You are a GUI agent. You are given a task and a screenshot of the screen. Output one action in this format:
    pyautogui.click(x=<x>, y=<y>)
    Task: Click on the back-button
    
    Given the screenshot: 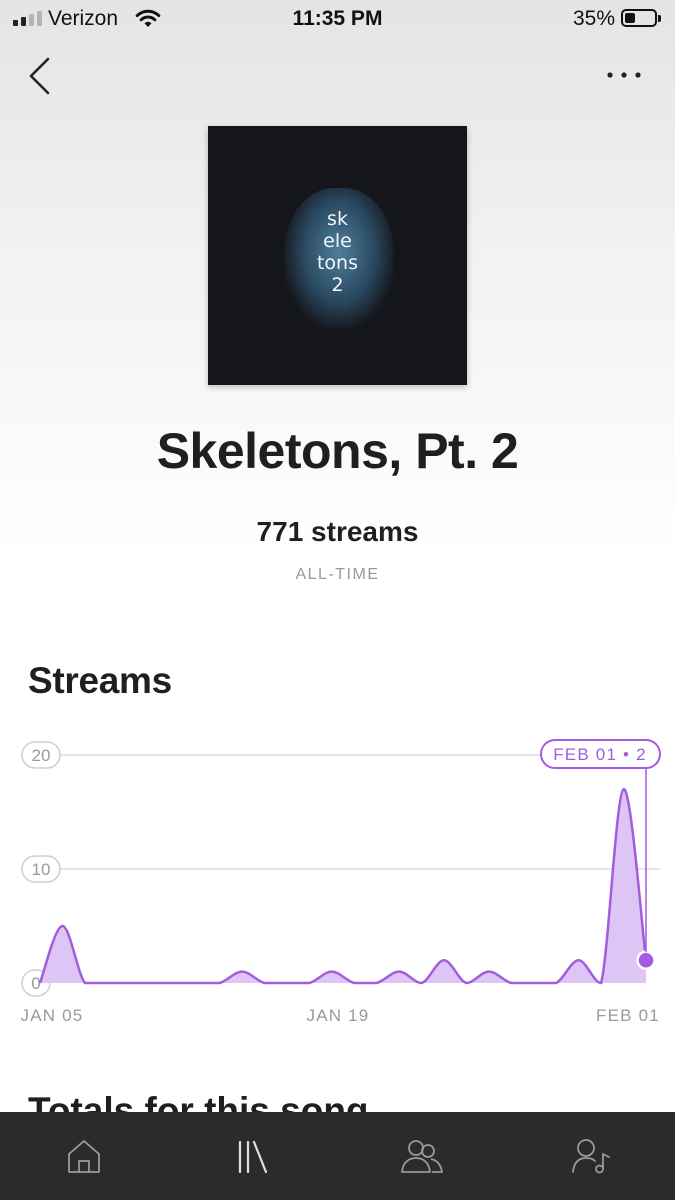 What is the action you would take?
    pyautogui.click(x=42, y=76)
    